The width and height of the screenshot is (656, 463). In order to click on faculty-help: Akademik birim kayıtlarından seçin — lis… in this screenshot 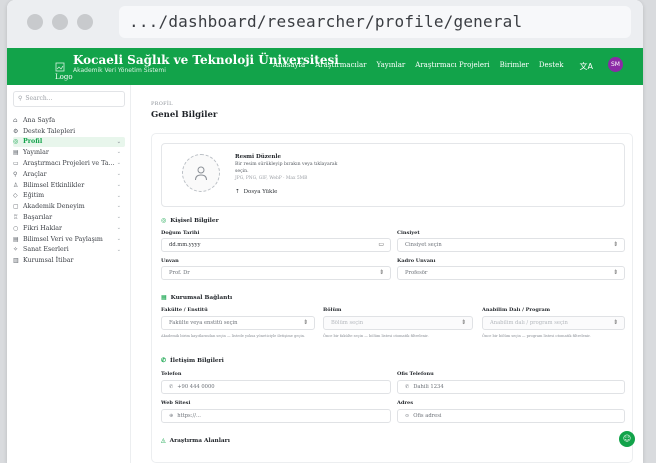, I will do `click(233, 336)`.